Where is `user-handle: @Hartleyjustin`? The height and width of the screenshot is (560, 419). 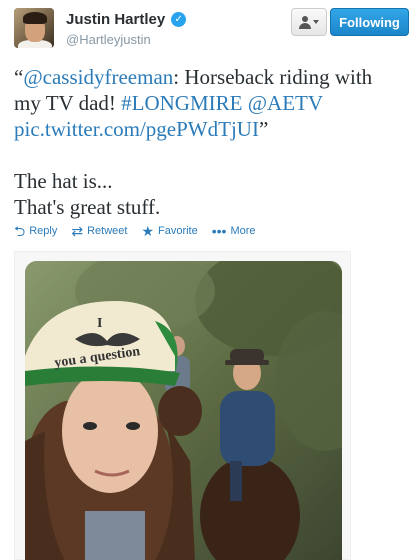
user-handle: @Hartleyjustin is located at coordinates (108, 39).